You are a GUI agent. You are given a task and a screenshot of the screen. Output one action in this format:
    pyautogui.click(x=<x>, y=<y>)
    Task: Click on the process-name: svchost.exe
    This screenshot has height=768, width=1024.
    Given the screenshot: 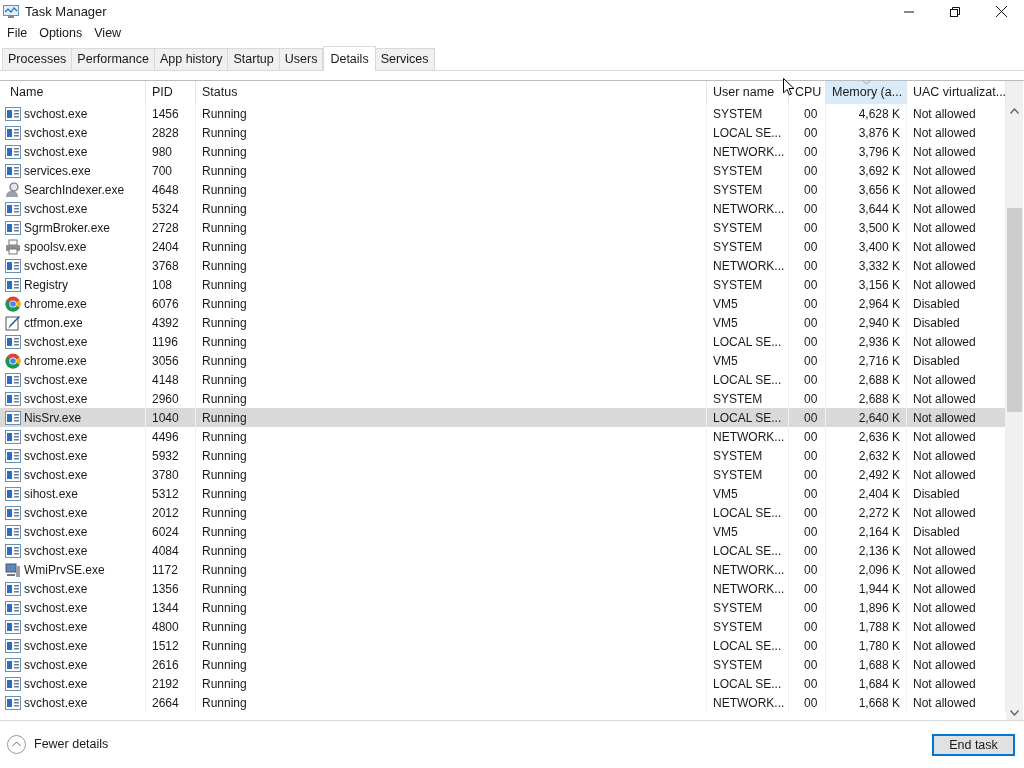 What is the action you would take?
    pyautogui.click(x=56, y=589)
    